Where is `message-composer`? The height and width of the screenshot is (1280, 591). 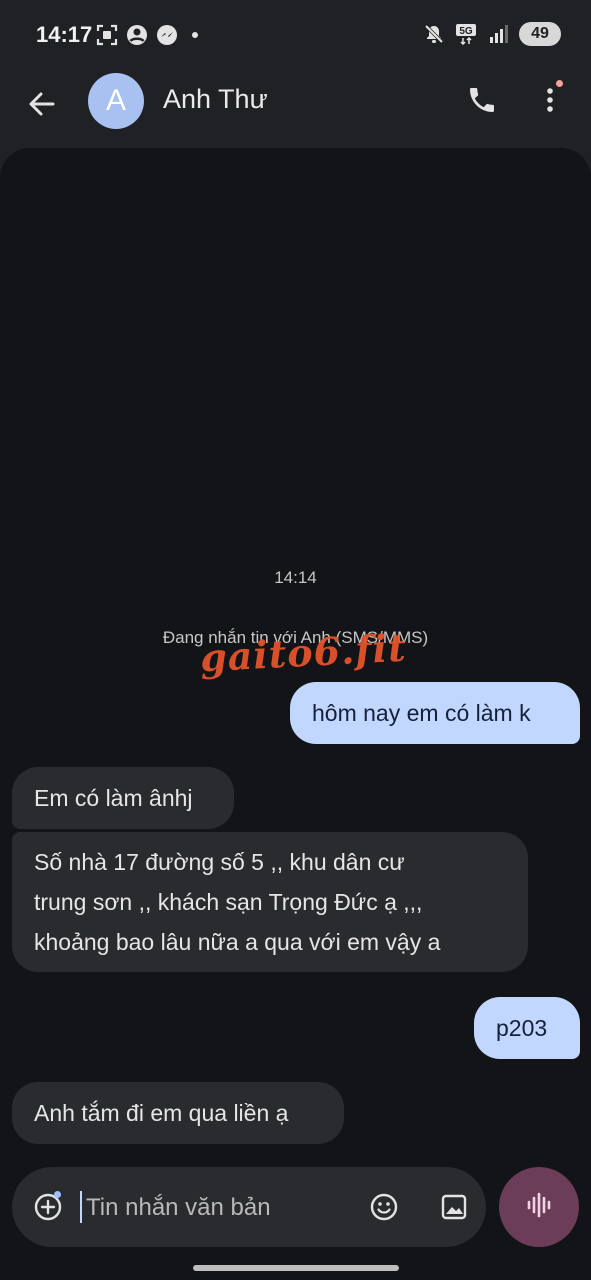
message-composer is located at coordinates (249, 1207).